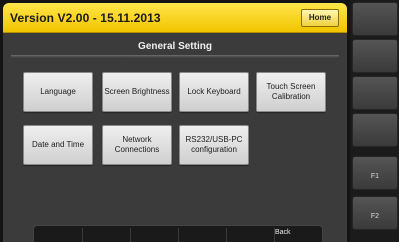 This screenshot has height=242, width=399. What do you see at coordinates (283, 232) in the screenshot?
I see `back-button: Back` at bounding box center [283, 232].